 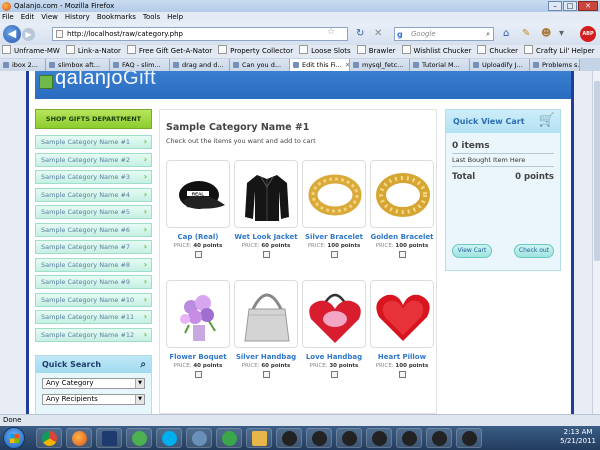 What do you see at coordinates (444, 34) in the screenshot?
I see `search-input: g Google ⌕` at bounding box center [444, 34].